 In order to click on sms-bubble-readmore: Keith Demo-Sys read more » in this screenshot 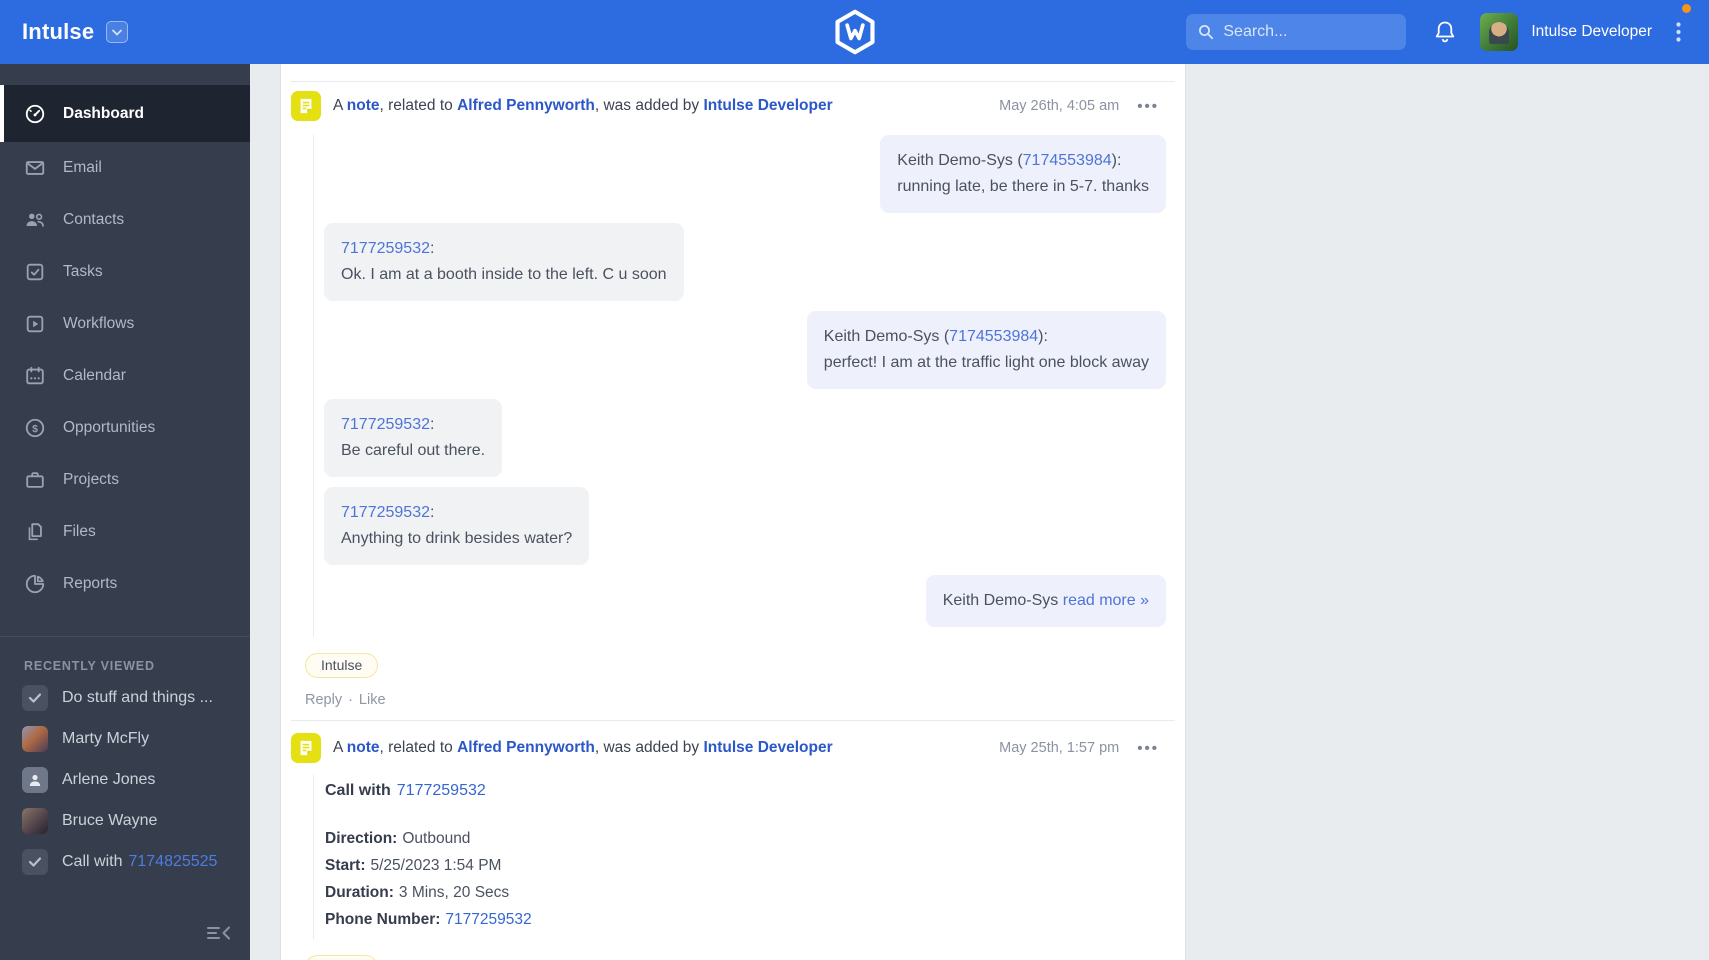, I will do `click(1045, 601)`.